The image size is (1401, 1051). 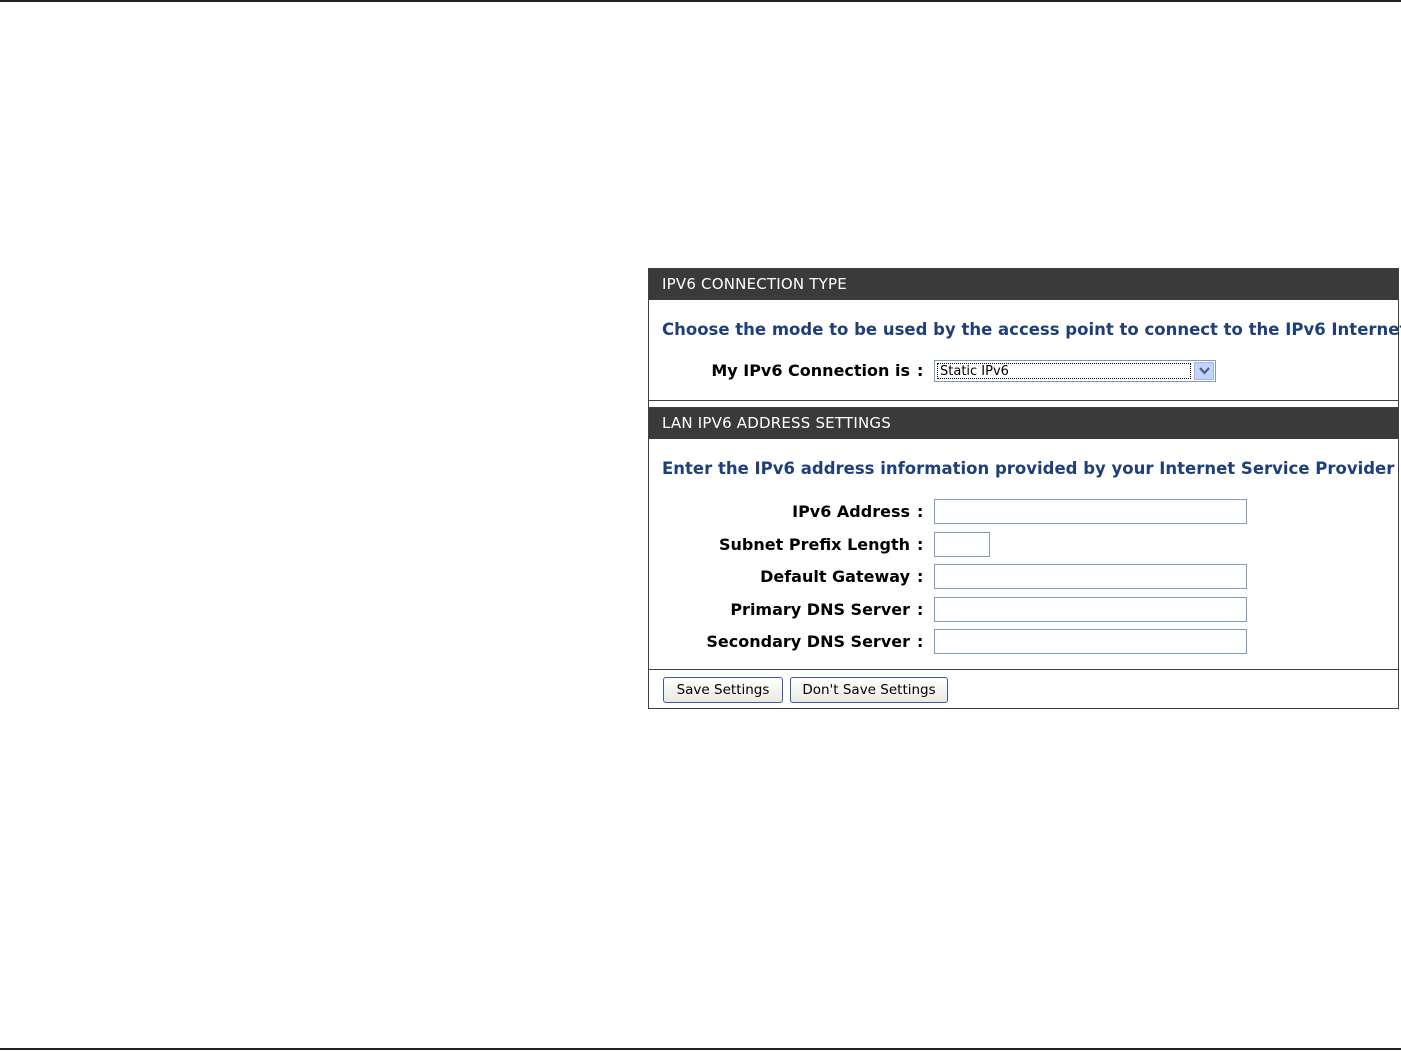 I want to click on connection-type-row: My IPv6 Connection is : Static IPv6, so click(x=1023, y=371).